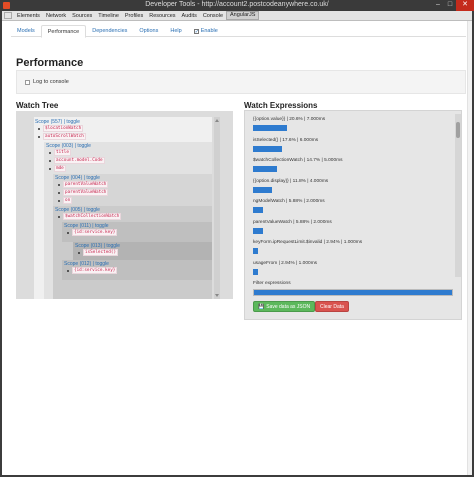  What do you see at coordinates (286, 140) in the screenshot?
I see `watch-expression-label: isSelected() | 17.6% | 6.000ms` at bounding box center [286, 140].